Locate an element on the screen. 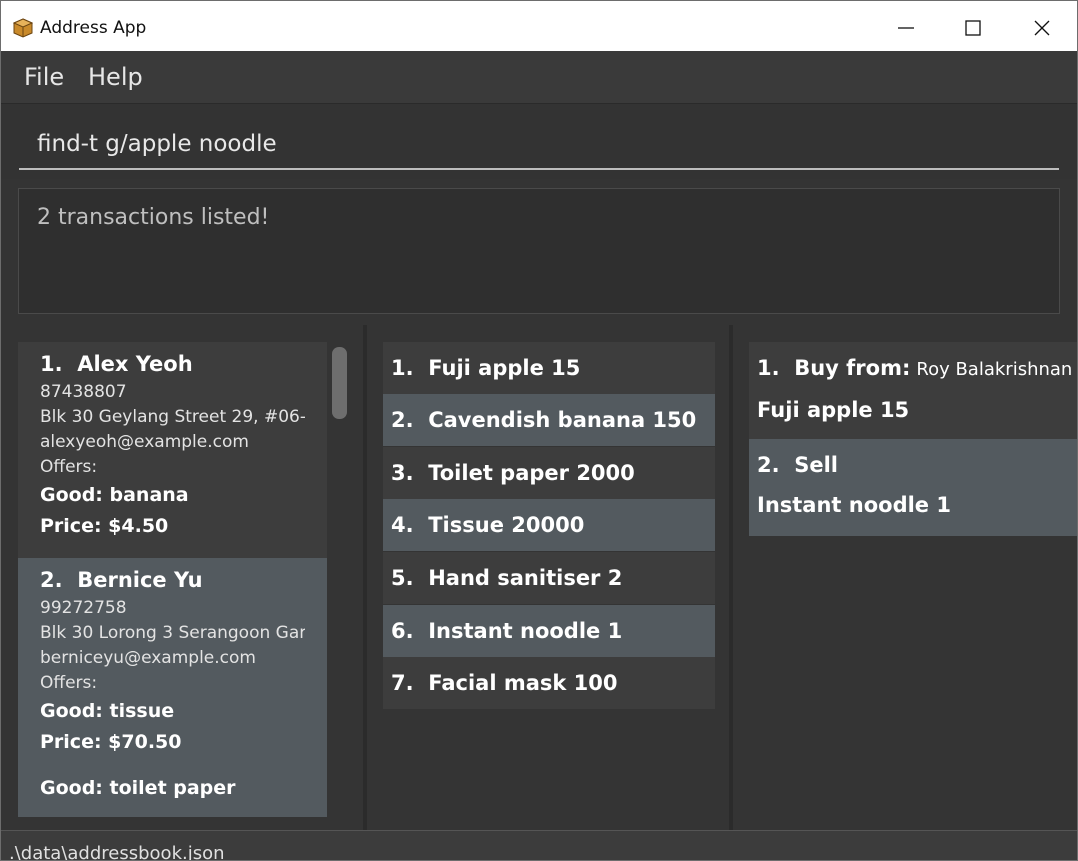 This screenshot has width=1078, height=861. command-box is located at coordinates (539, 141).